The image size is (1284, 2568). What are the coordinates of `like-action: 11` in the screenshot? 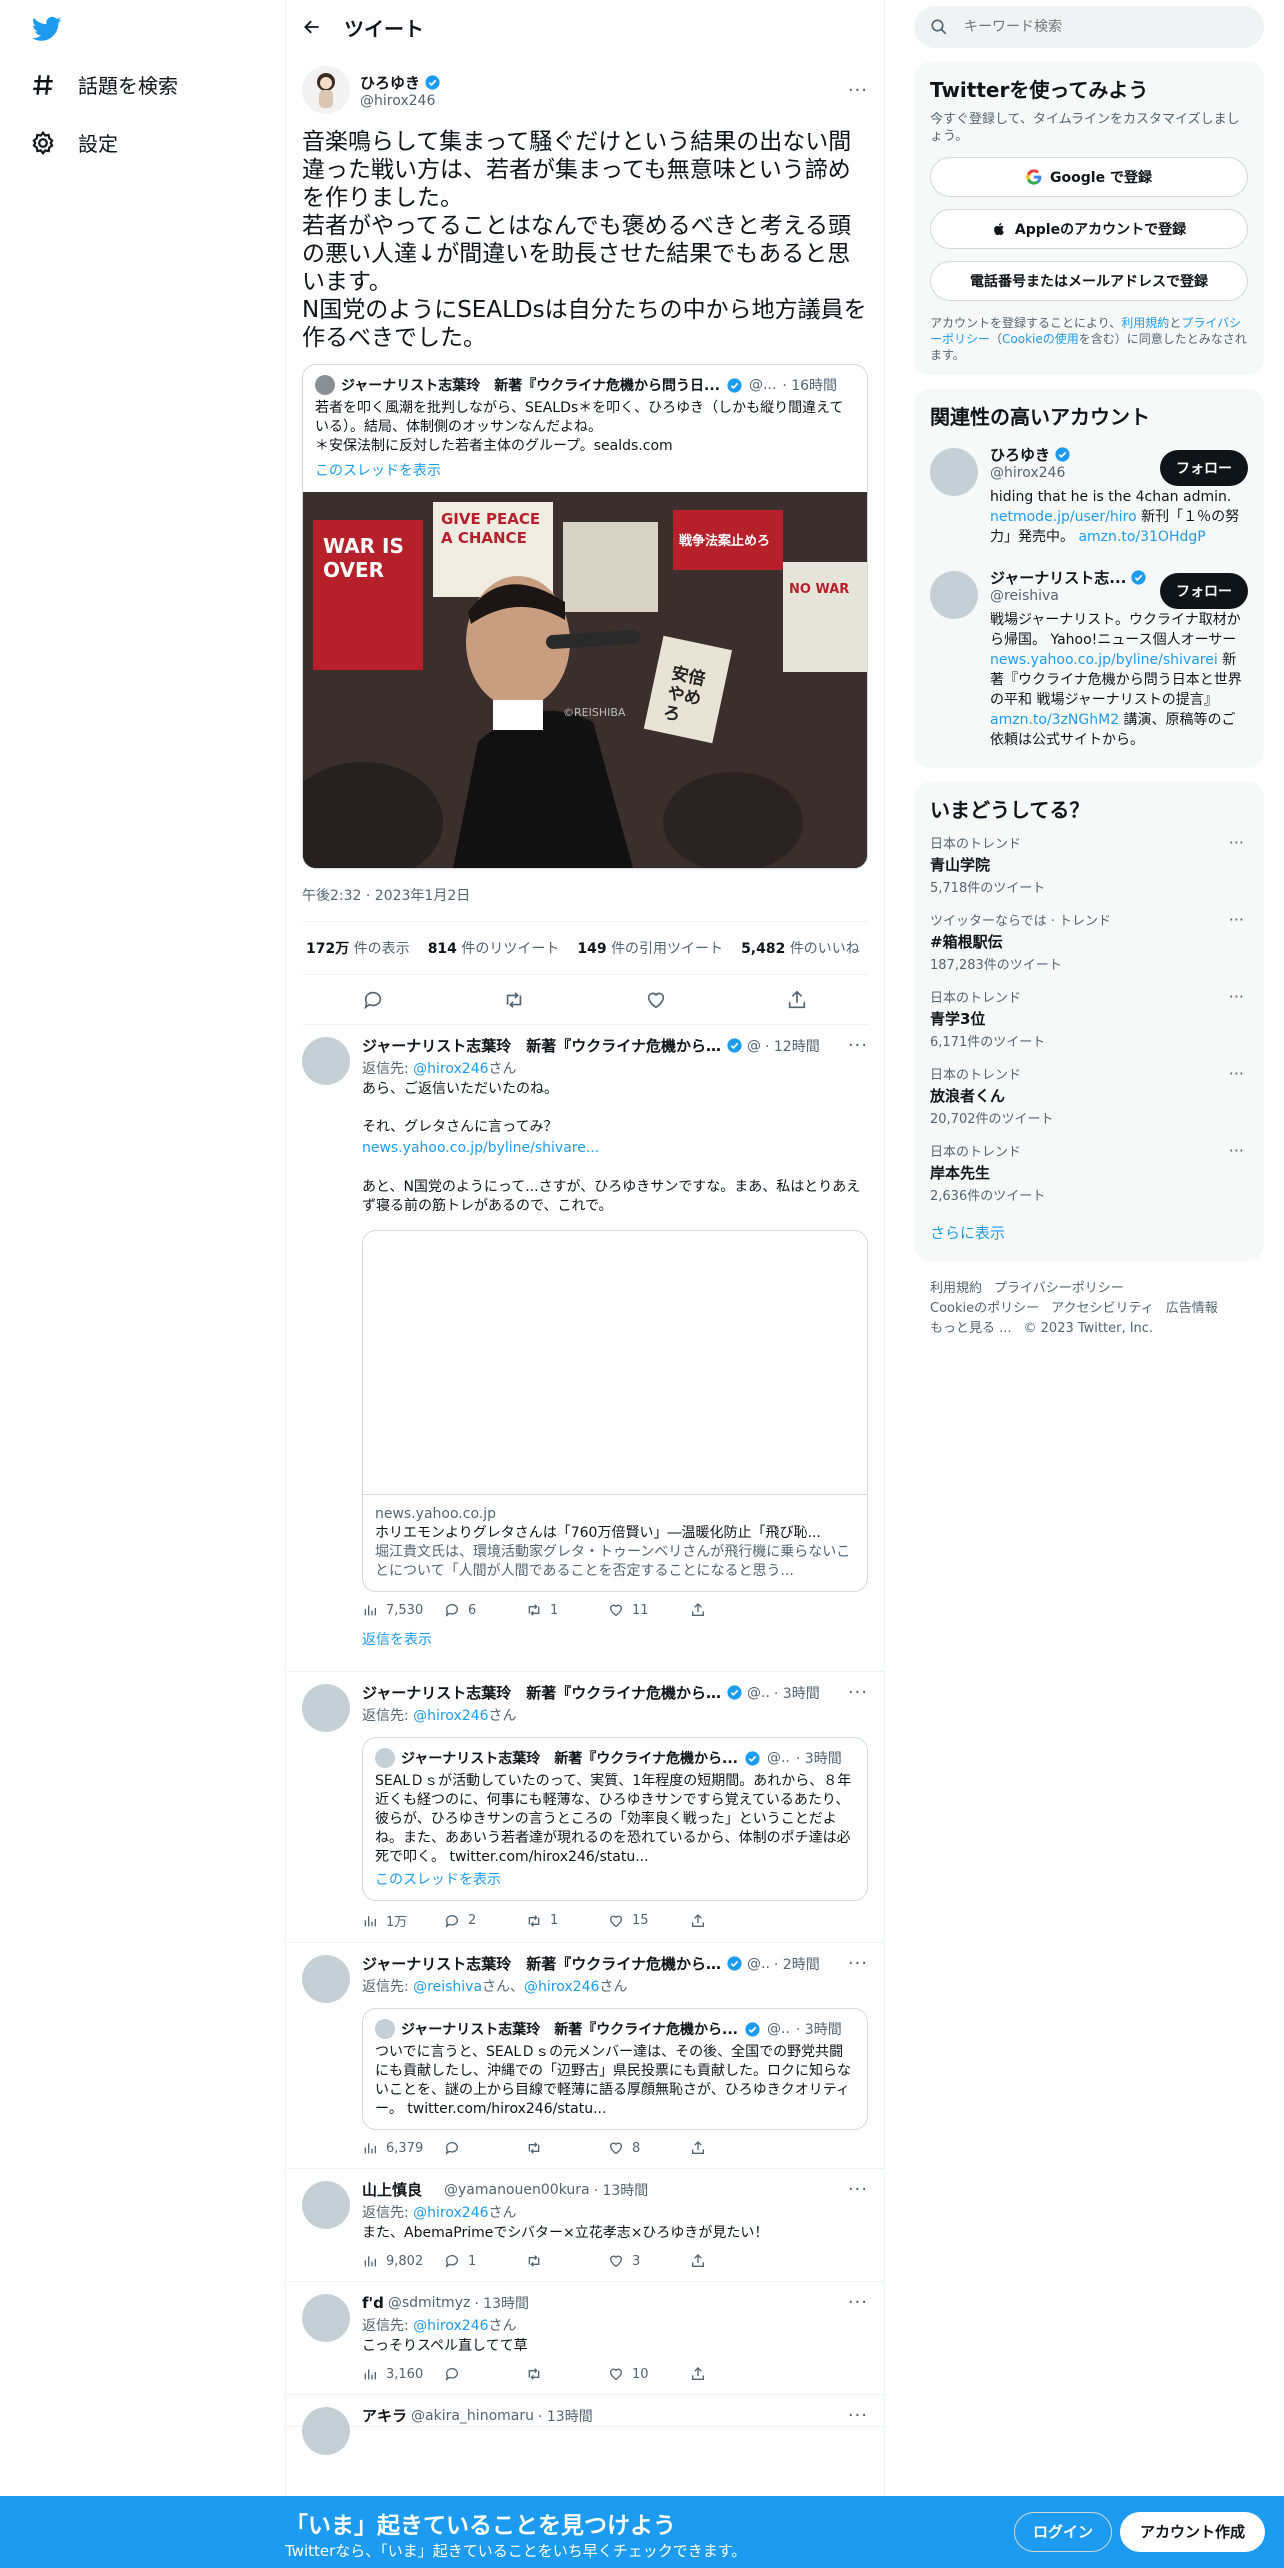 It's located at (649, 1610).